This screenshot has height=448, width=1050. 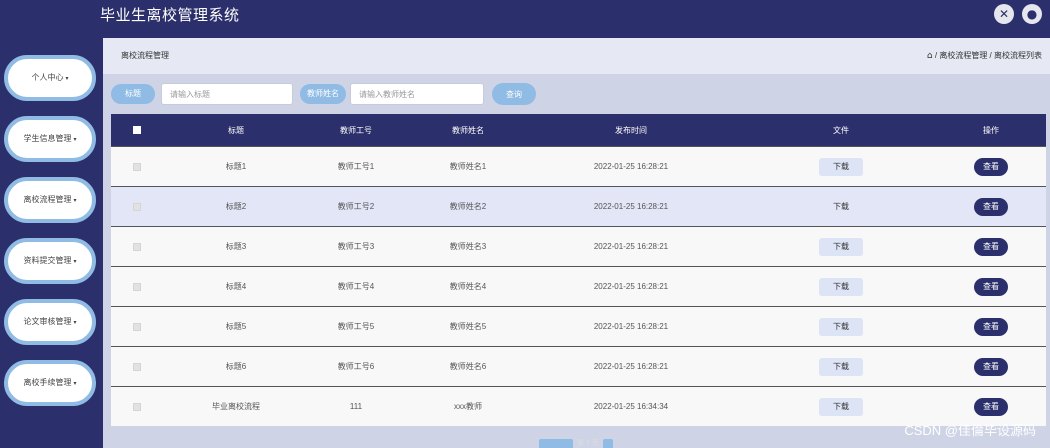 What do you see at coordinates (468, 130) in the screenshot?
I see `col-header-teacher-name: 教师姓名` at bounding box center [468, 130].